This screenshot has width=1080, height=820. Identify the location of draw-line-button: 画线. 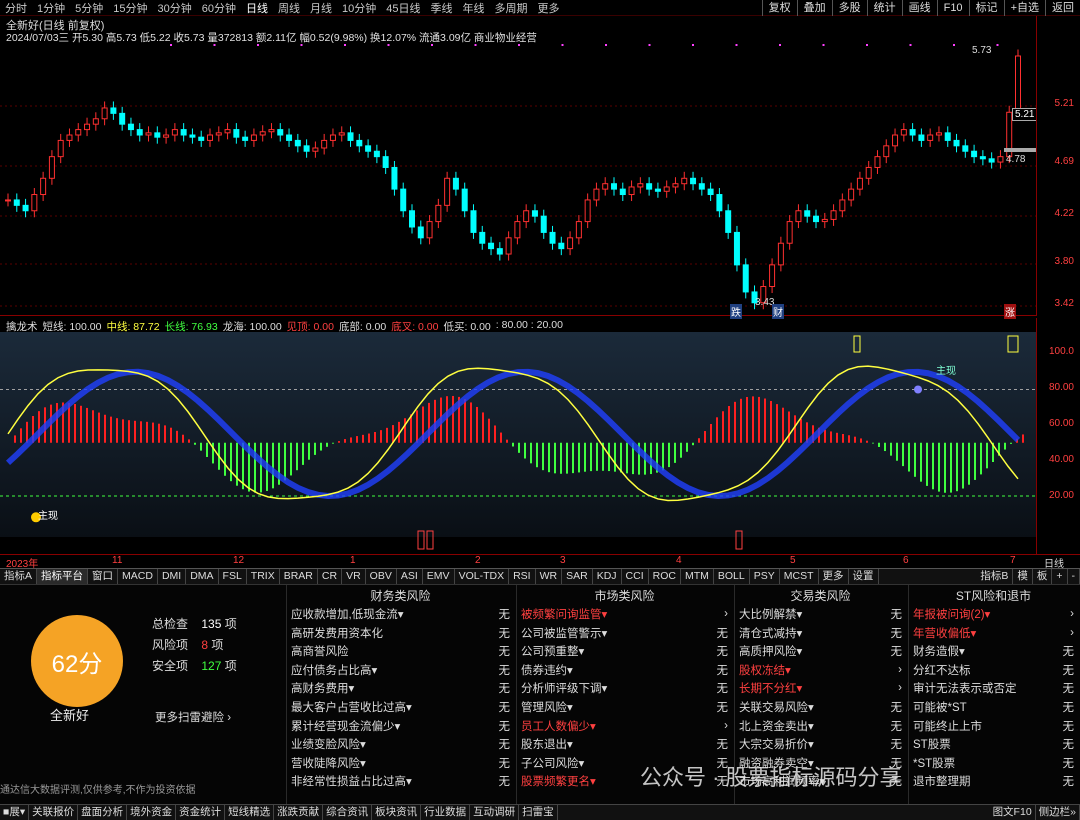
(919, 8).